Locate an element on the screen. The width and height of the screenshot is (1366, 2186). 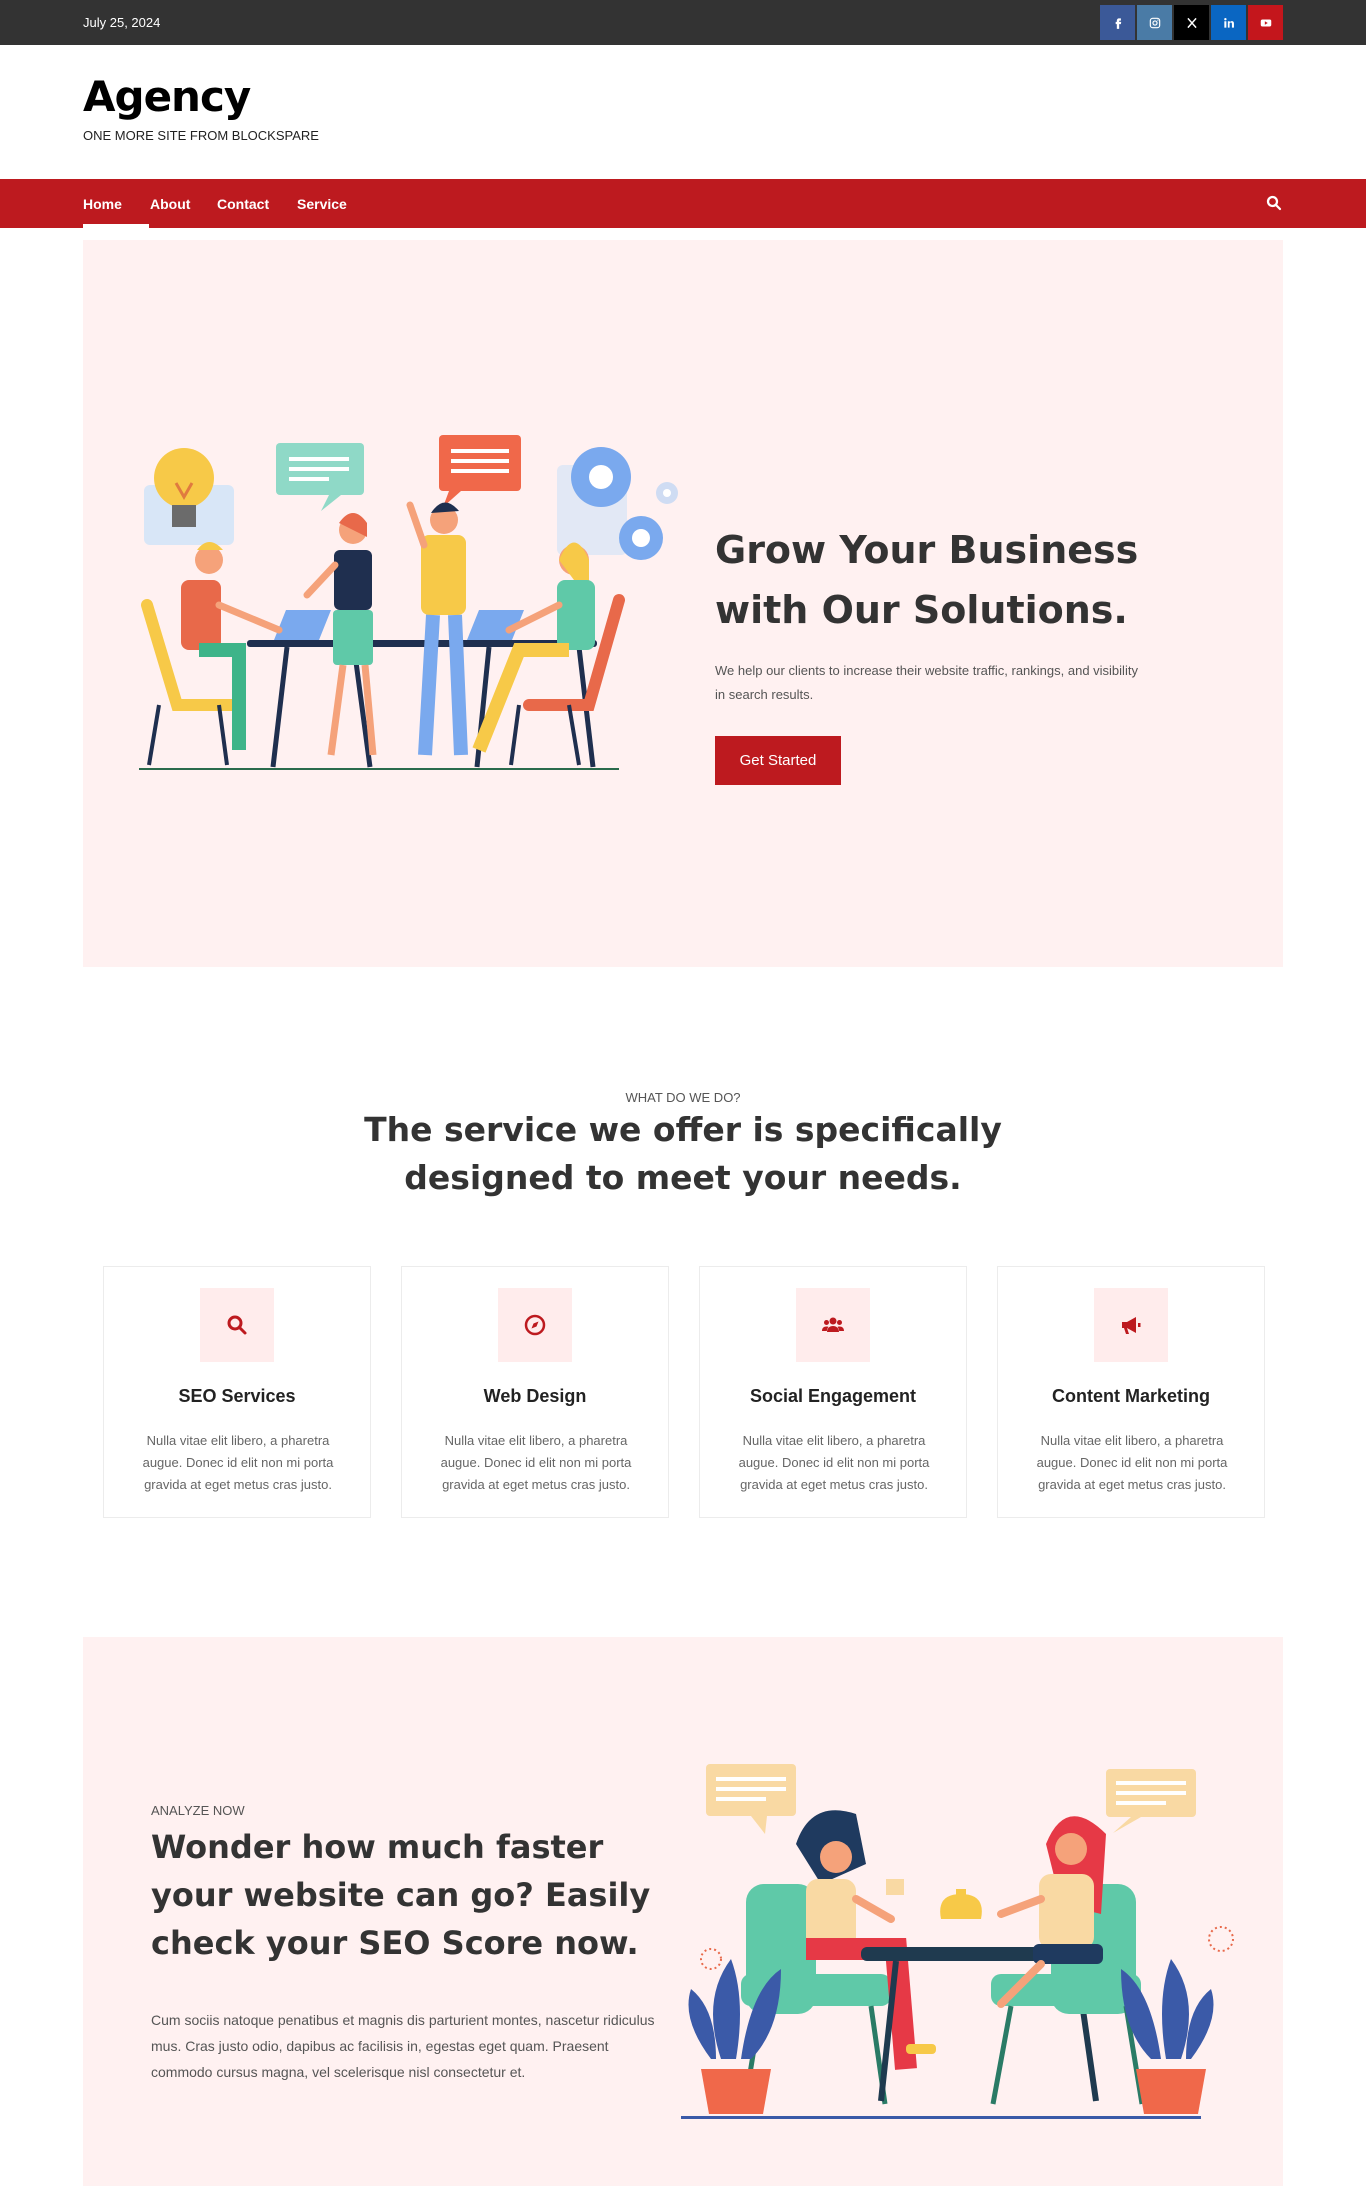
linkedin-icon is located at coordinates (1228, 22).